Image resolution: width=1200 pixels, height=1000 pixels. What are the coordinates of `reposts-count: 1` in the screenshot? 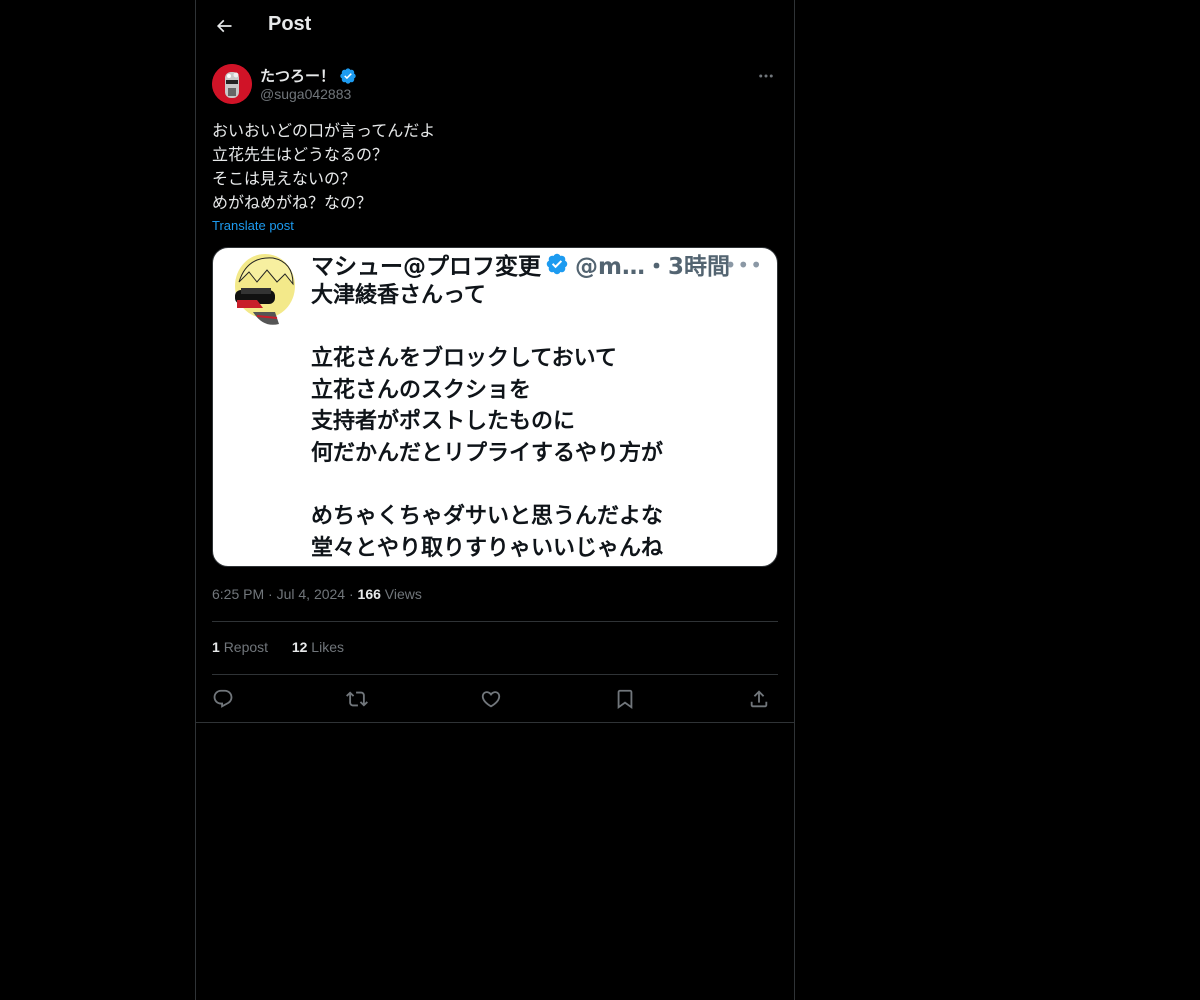 It's located at (216, 647).